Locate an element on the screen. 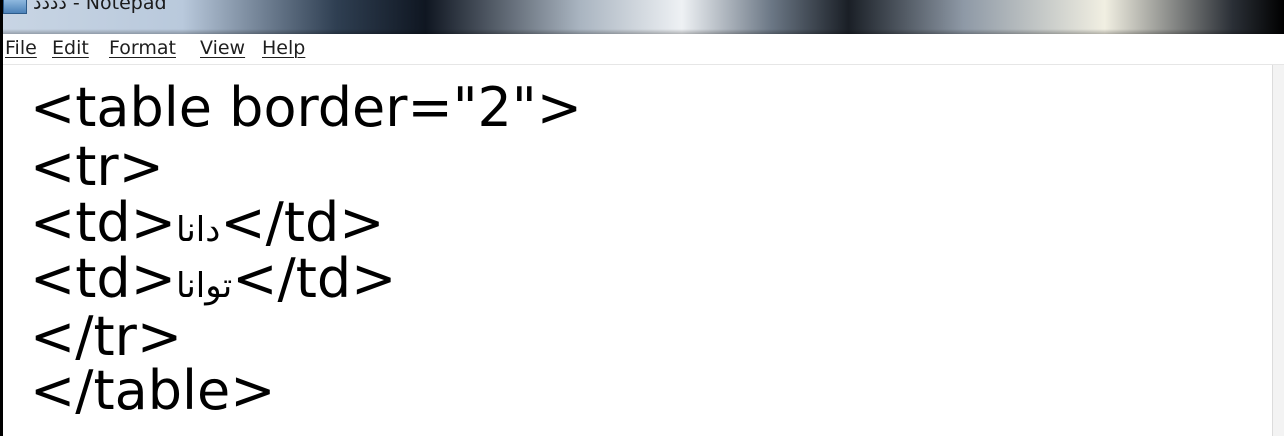 This screenshot has width=1284, height=436. menu-bar: File Edit Format View Help is located at coordinates (643, 49).